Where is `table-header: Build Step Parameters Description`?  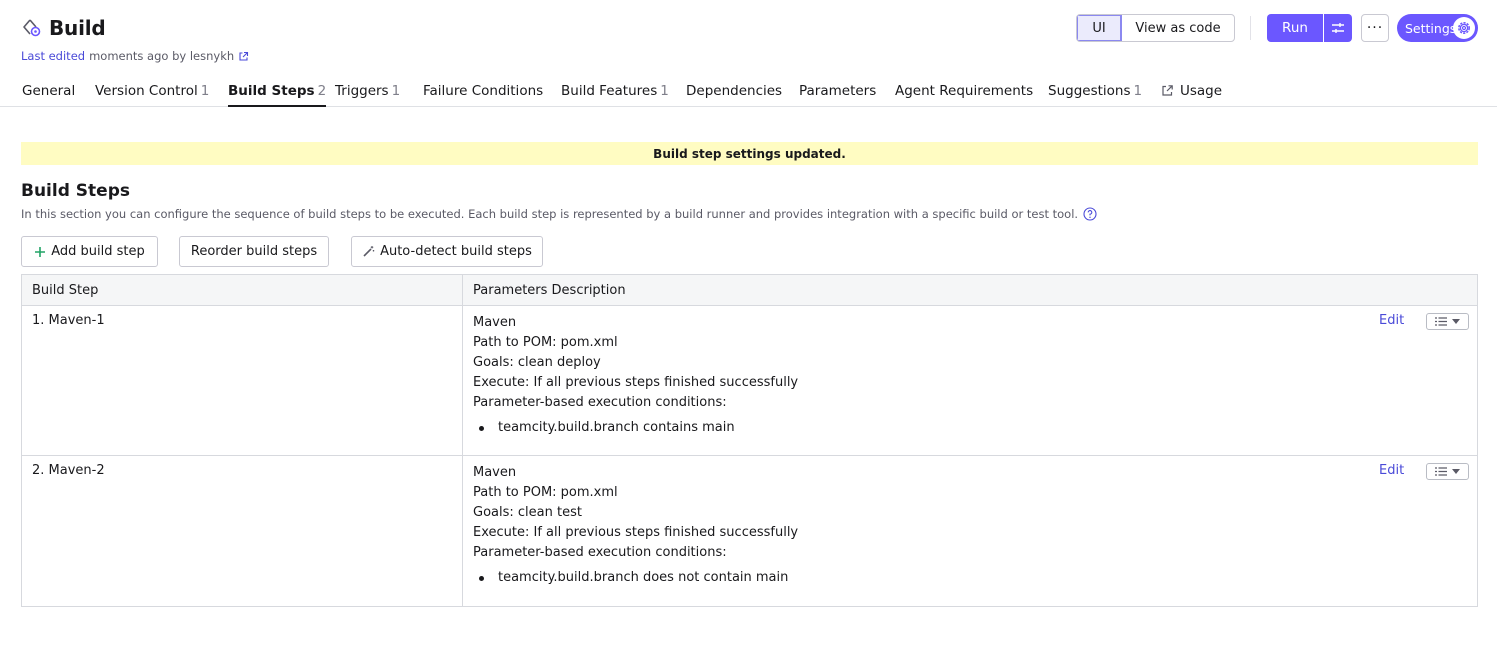
table-header: Build Step Parameters Description is located at coordinates (749, 290).